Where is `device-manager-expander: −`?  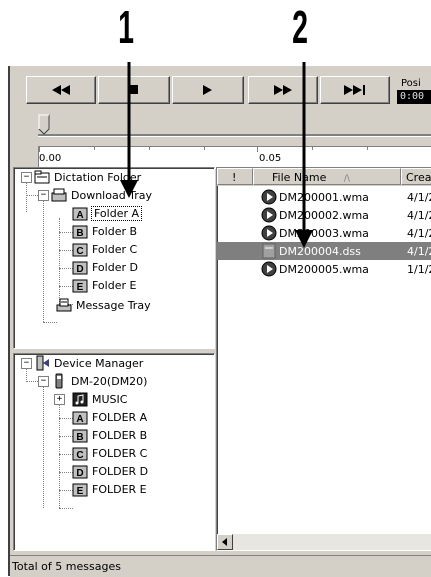
device-manager-expander: − is located at coordinates (26, 363).